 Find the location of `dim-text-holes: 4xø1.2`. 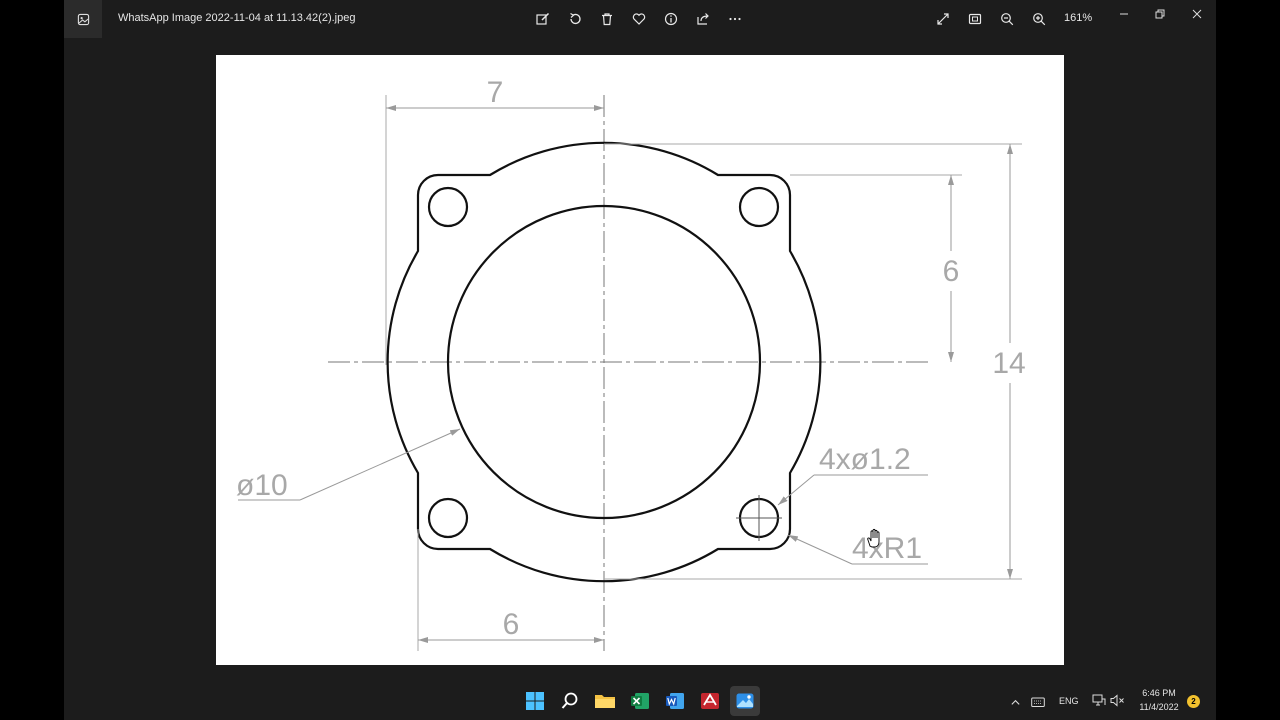

dim-text-holes: 4xø1.2 is located at coordinates (865, 459).